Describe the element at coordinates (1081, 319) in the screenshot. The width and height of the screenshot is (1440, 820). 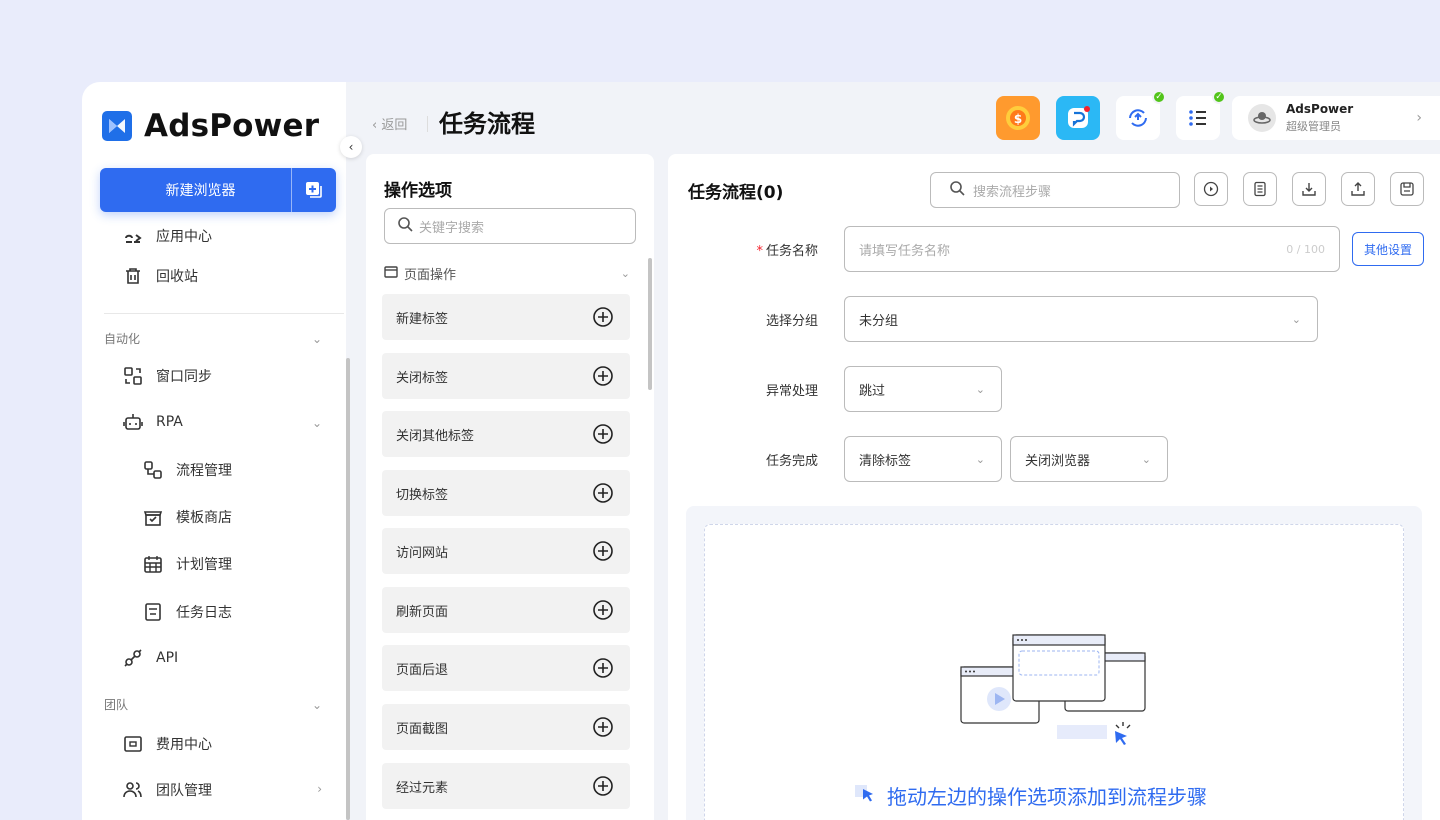
I see `group-select: 未分组 ⌄` at that location.